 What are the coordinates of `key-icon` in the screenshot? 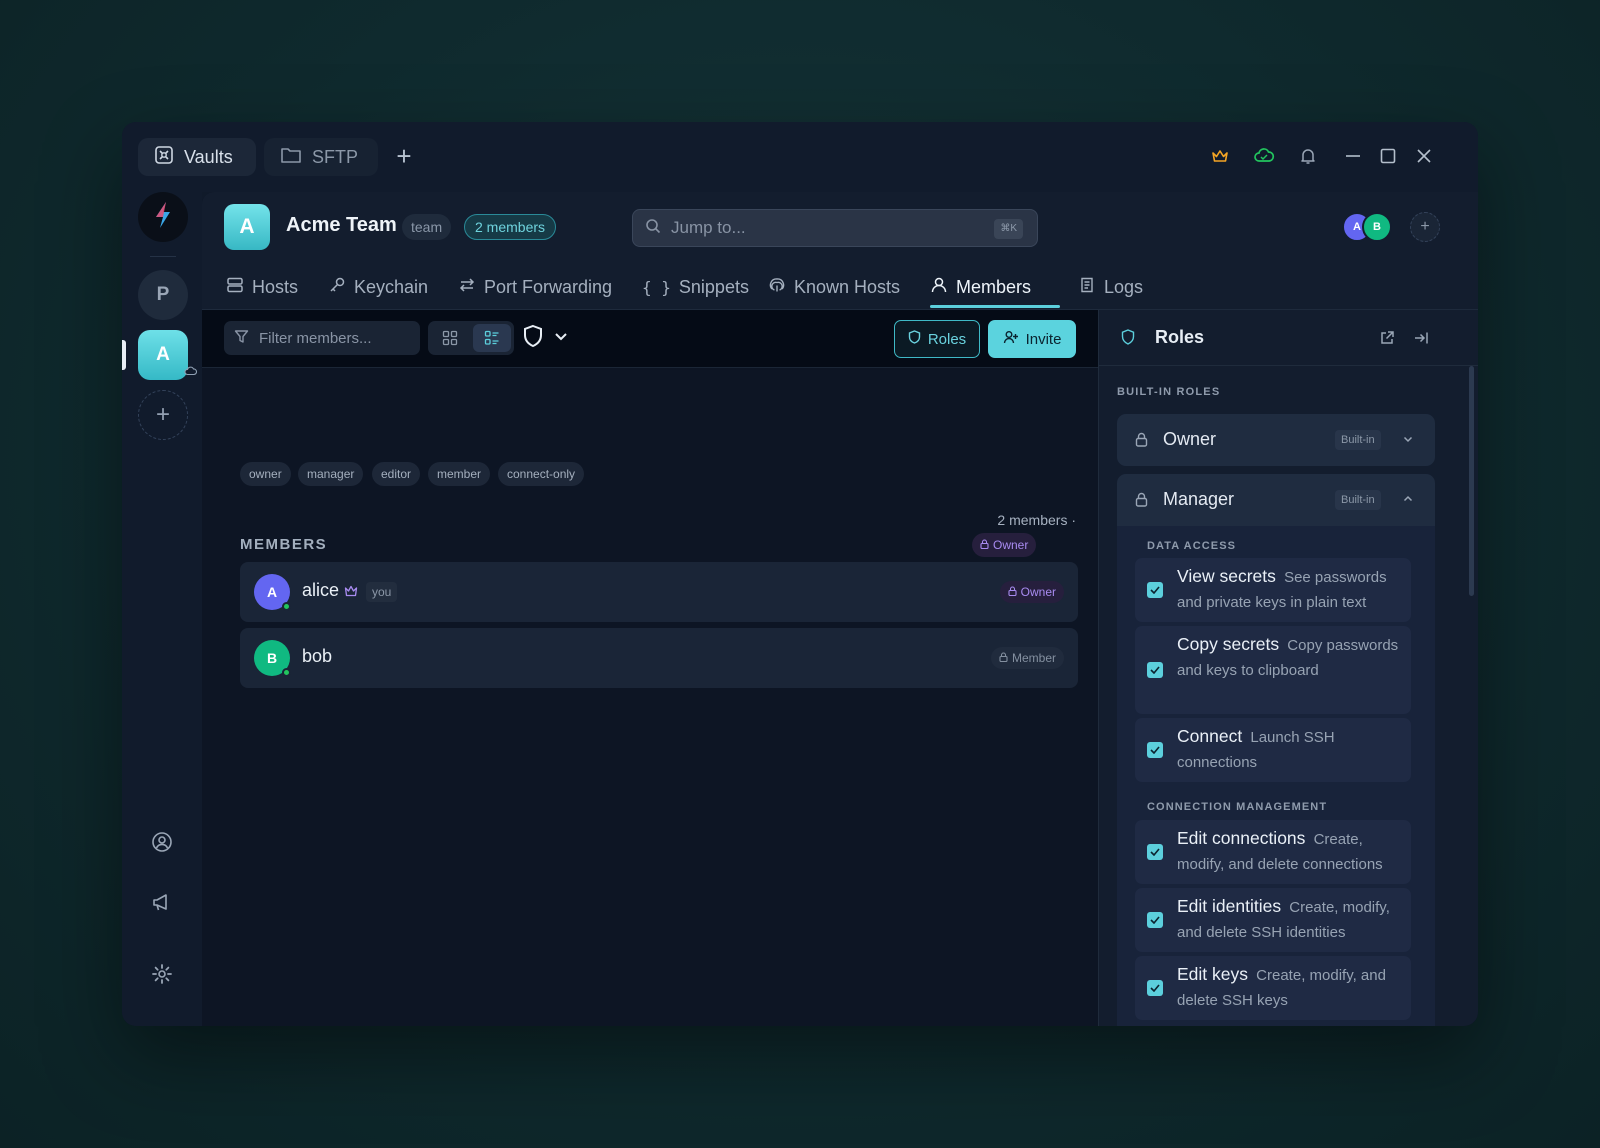 It's located at (337, 287).